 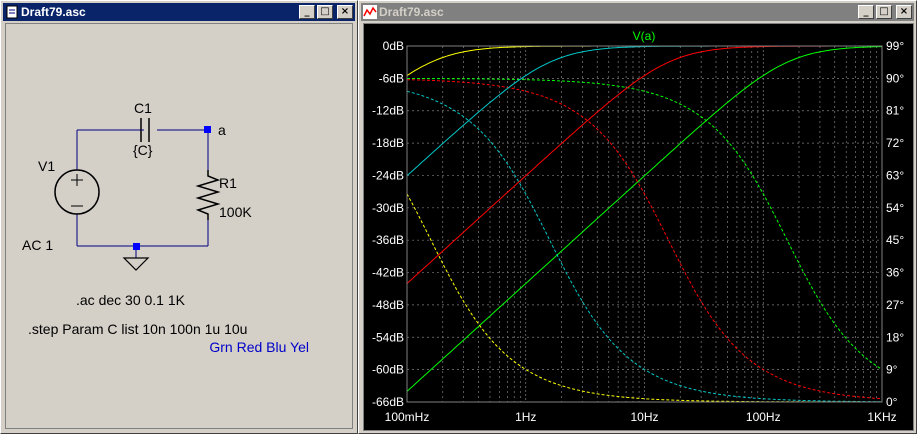 What do you see at coordinates (388, 175) in the screenshot?
I see `y-left-tick-label: -24dB` at bounding box center [388, 175].